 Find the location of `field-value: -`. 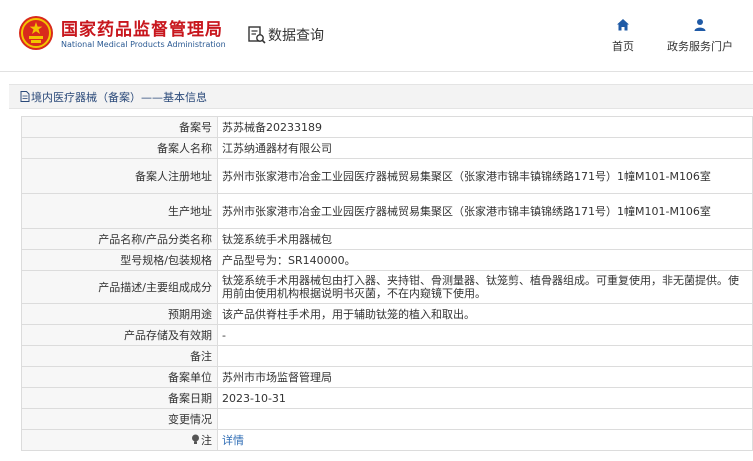

field-value: - is located at coordinates (485, 335).